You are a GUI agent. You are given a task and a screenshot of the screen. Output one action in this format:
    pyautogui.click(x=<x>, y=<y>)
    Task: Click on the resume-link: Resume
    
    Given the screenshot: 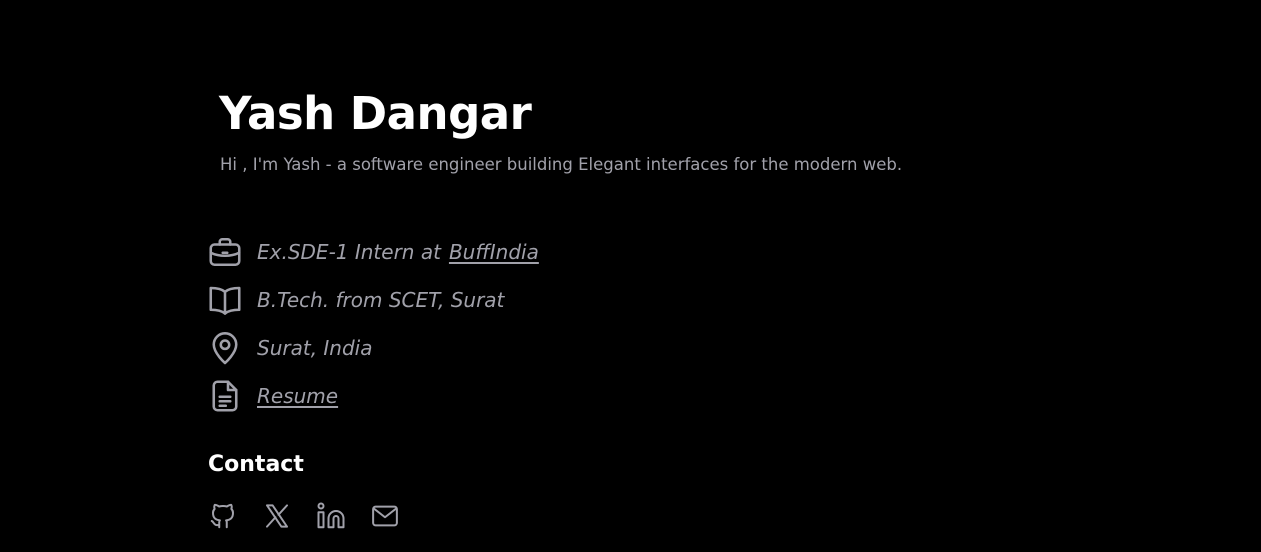 What is the action you would take?
    pyautogui.click(x=297, y=396)
    